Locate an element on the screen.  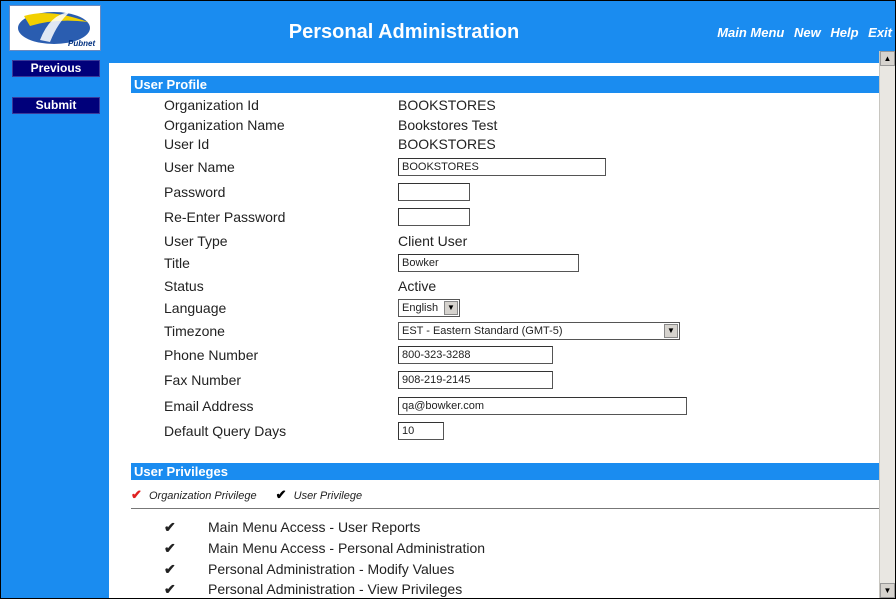
email-row: Email Address qa@bowker.com is located at coordinates (514, 406).